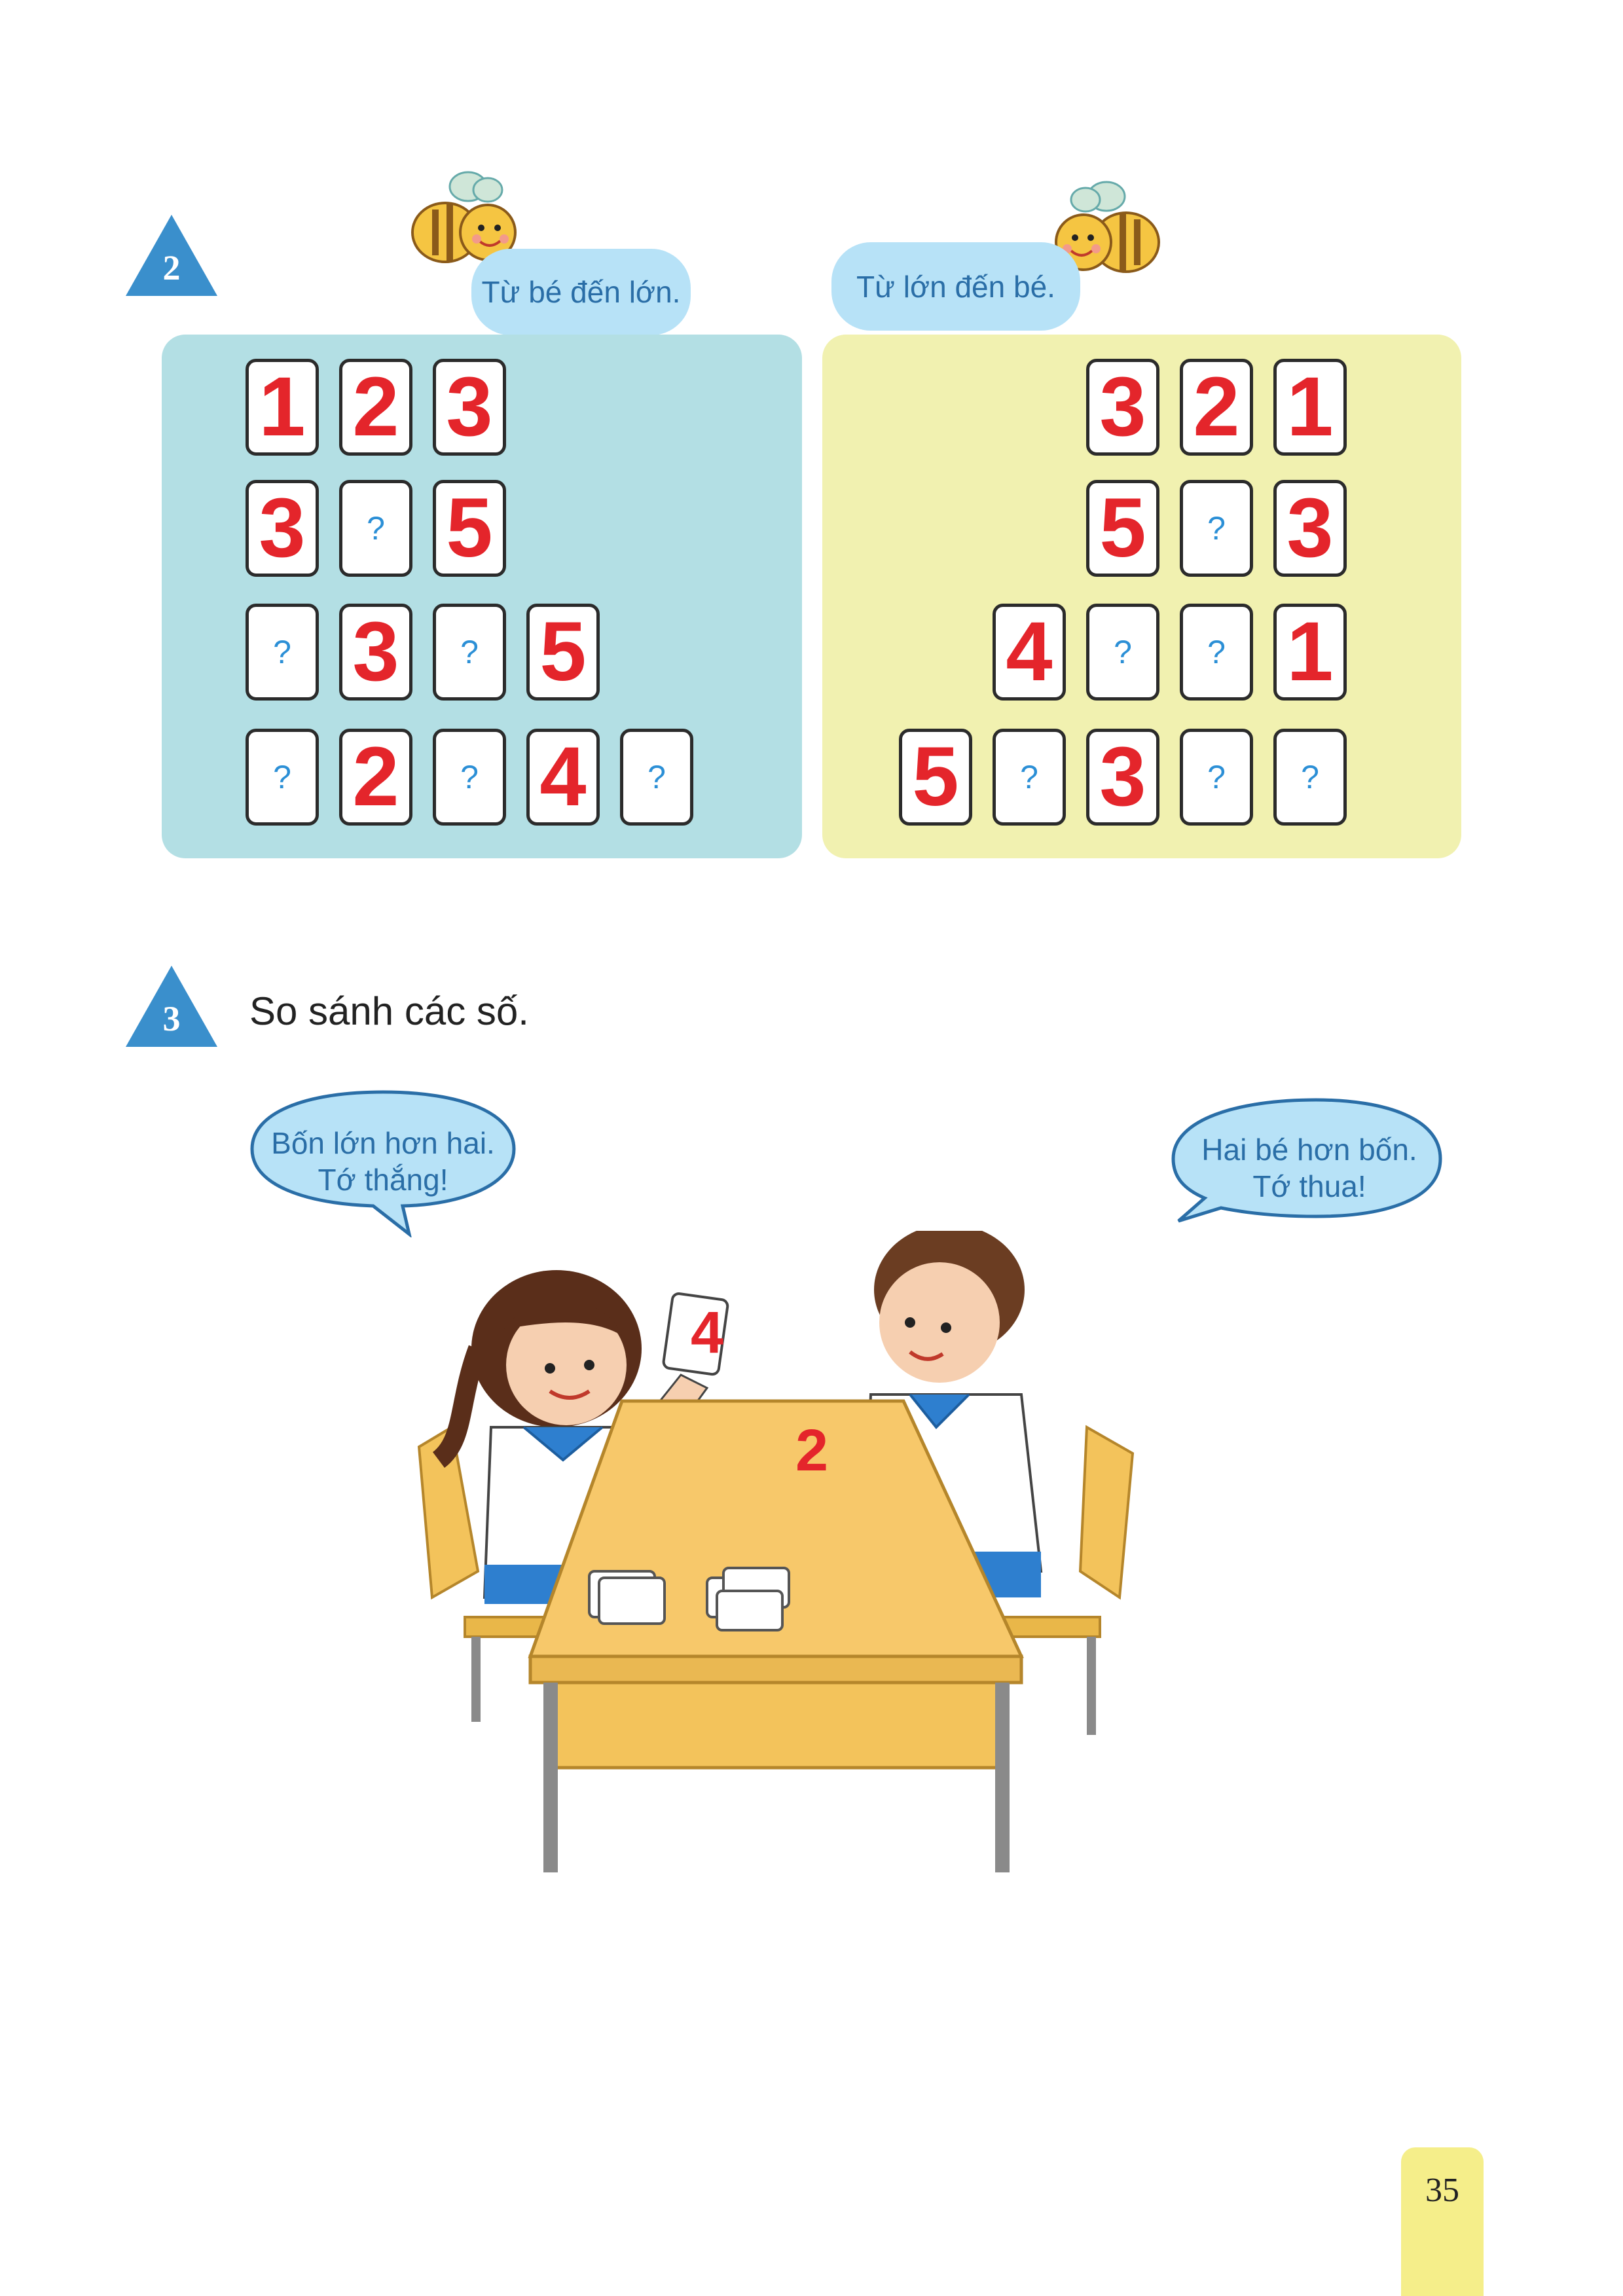 The width and height of the screenshot is (1623, 2296). Describe the element at coordinates (812, 1451) in the screenshot. I see `boy-card-number: 2` at that location.